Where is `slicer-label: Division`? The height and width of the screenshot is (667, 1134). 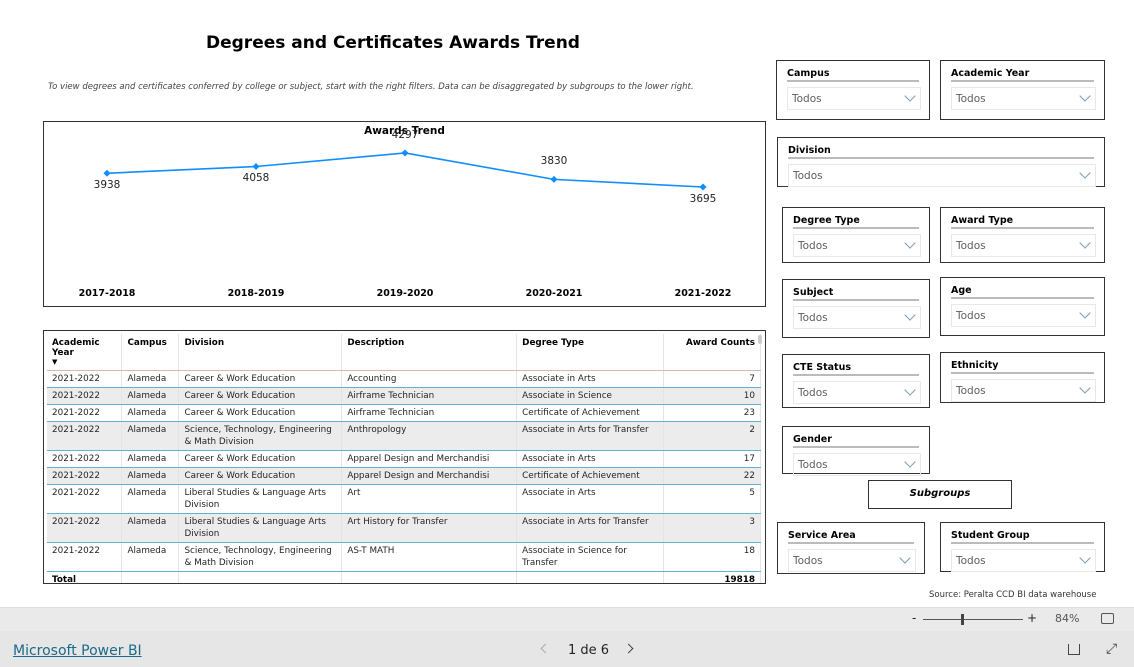
slicer-label: Division is located at coordinates (941, 152).